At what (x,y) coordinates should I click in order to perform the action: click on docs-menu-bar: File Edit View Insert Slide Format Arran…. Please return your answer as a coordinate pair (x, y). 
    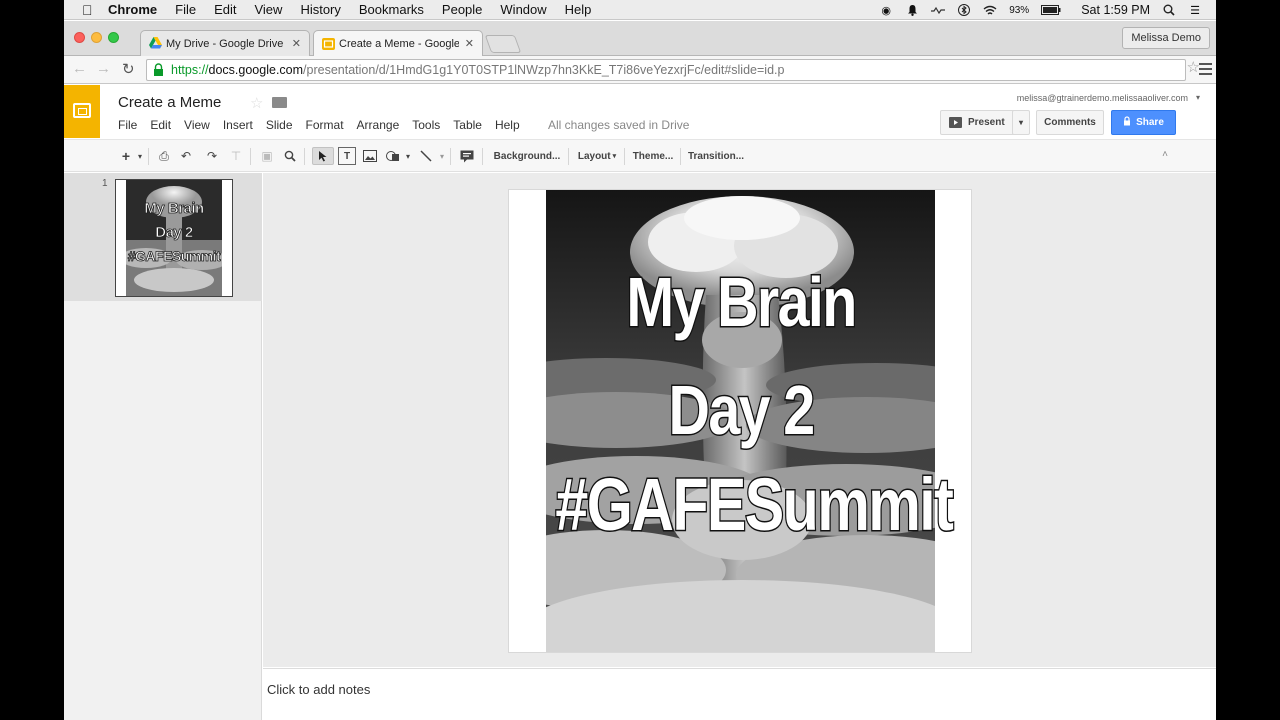
    Looking at the image, I should click on (325, 125).